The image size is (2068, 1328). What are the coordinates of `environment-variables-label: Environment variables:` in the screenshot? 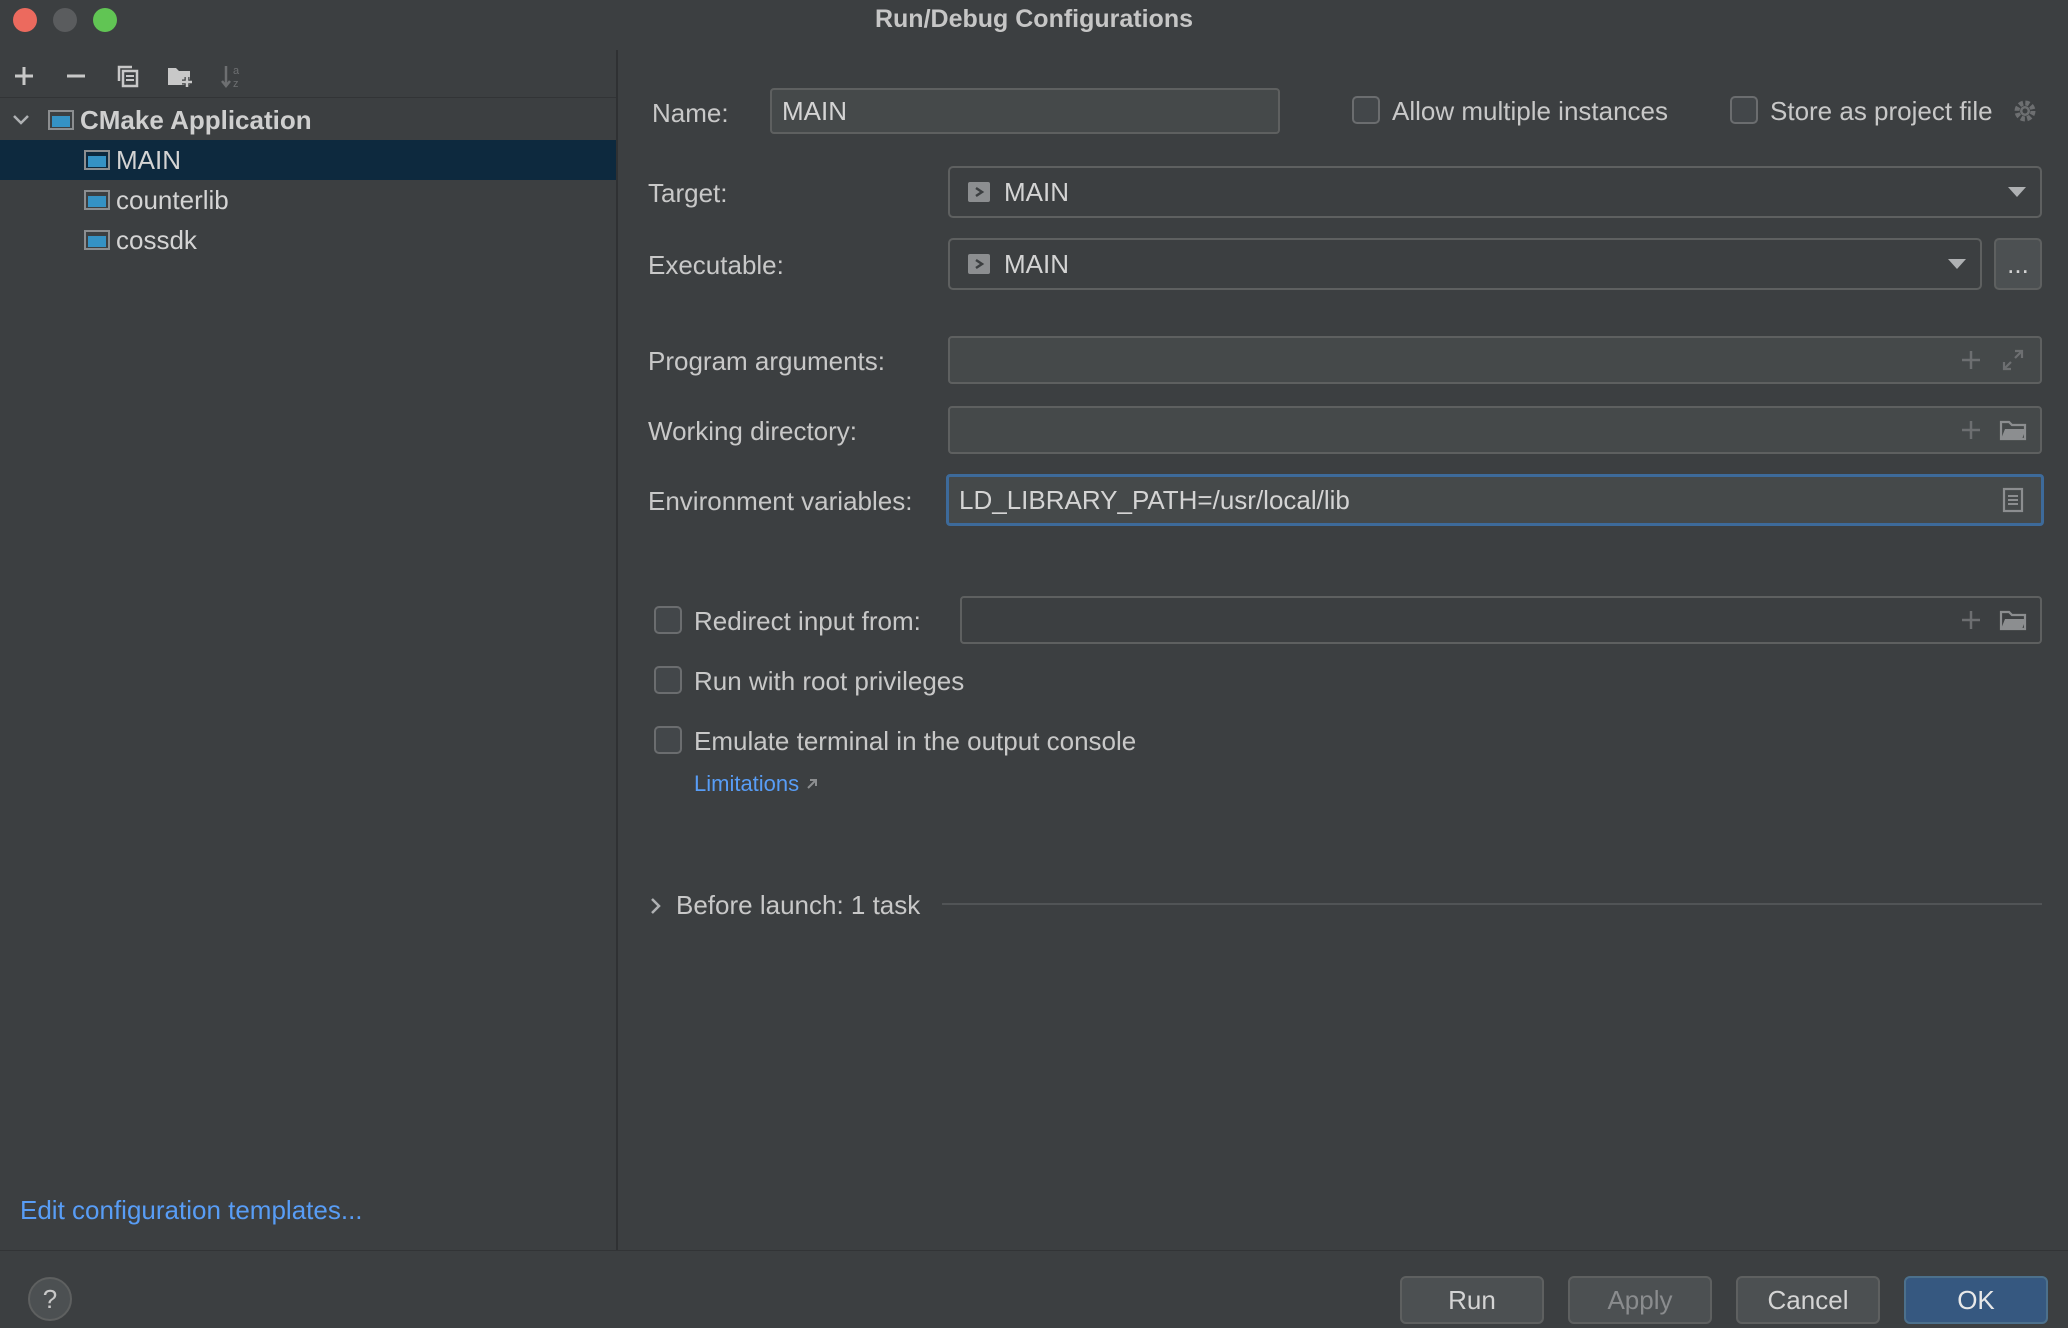 It's located at (780, 501).